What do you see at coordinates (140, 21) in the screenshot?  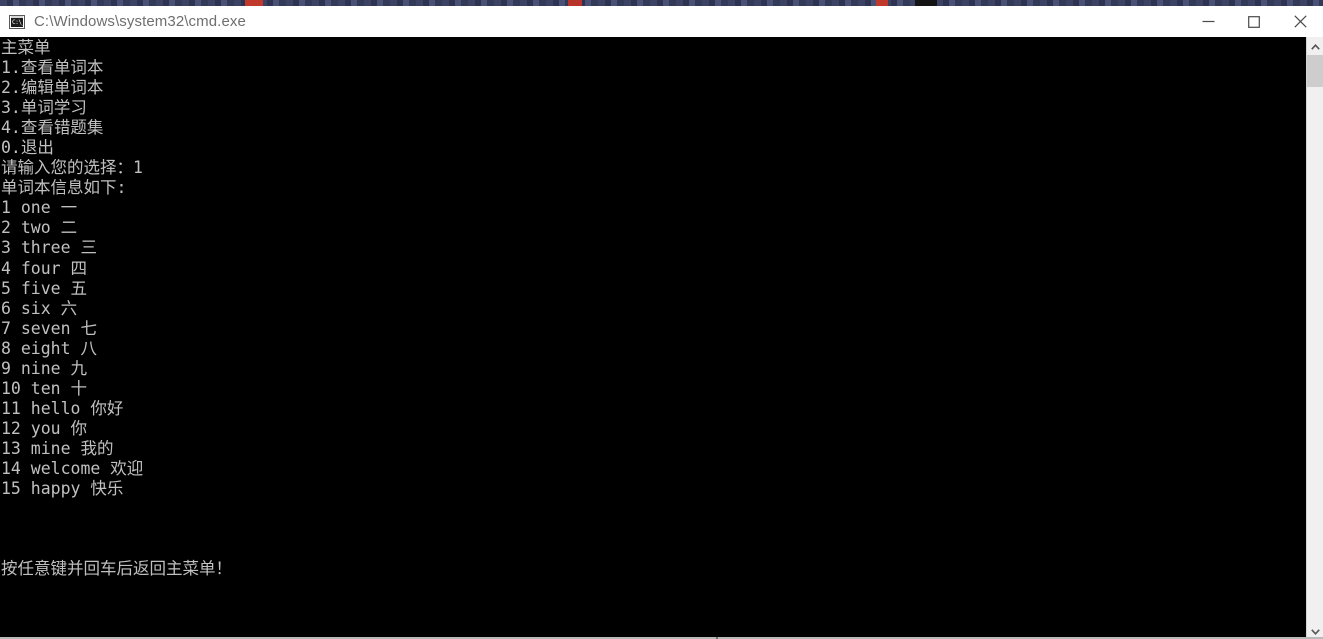 I see `window-title: C:\Windows\system32\cmd.exe` at bounding box center [140, 21].